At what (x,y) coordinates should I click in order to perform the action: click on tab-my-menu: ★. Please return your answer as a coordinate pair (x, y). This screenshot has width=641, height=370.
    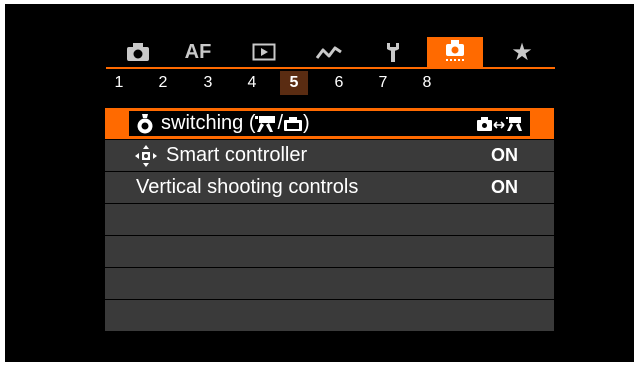
    Looking at the image, I should click on (522, 52).